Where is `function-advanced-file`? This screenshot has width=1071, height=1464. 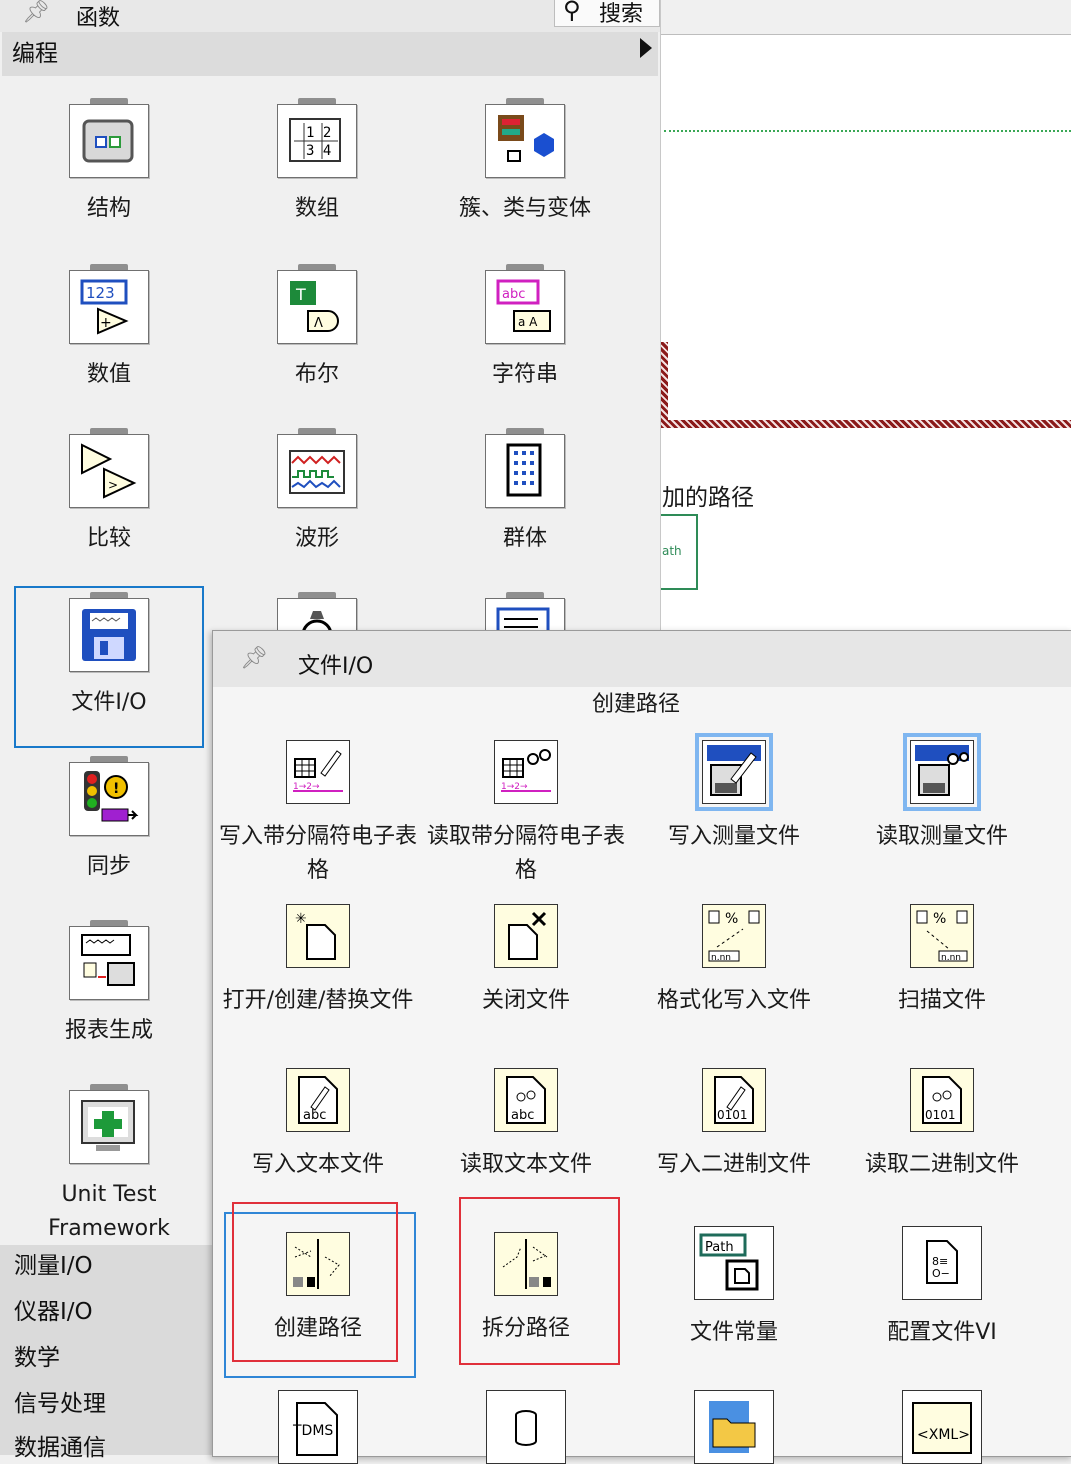
function-advanced-file is located at coordinates (734, 1427).